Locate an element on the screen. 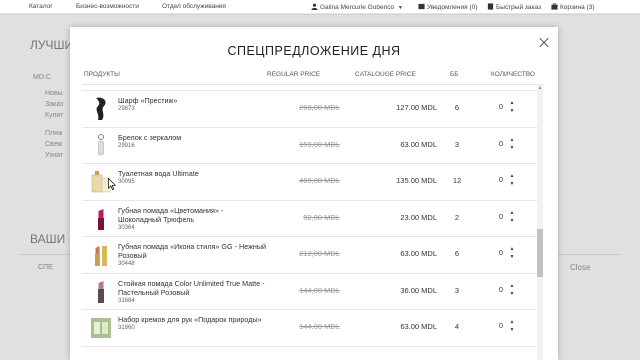 The width and height of the screenshot is (640, 360). nav-notifications: Уведомления (0) is located at coordinates (447, 7).